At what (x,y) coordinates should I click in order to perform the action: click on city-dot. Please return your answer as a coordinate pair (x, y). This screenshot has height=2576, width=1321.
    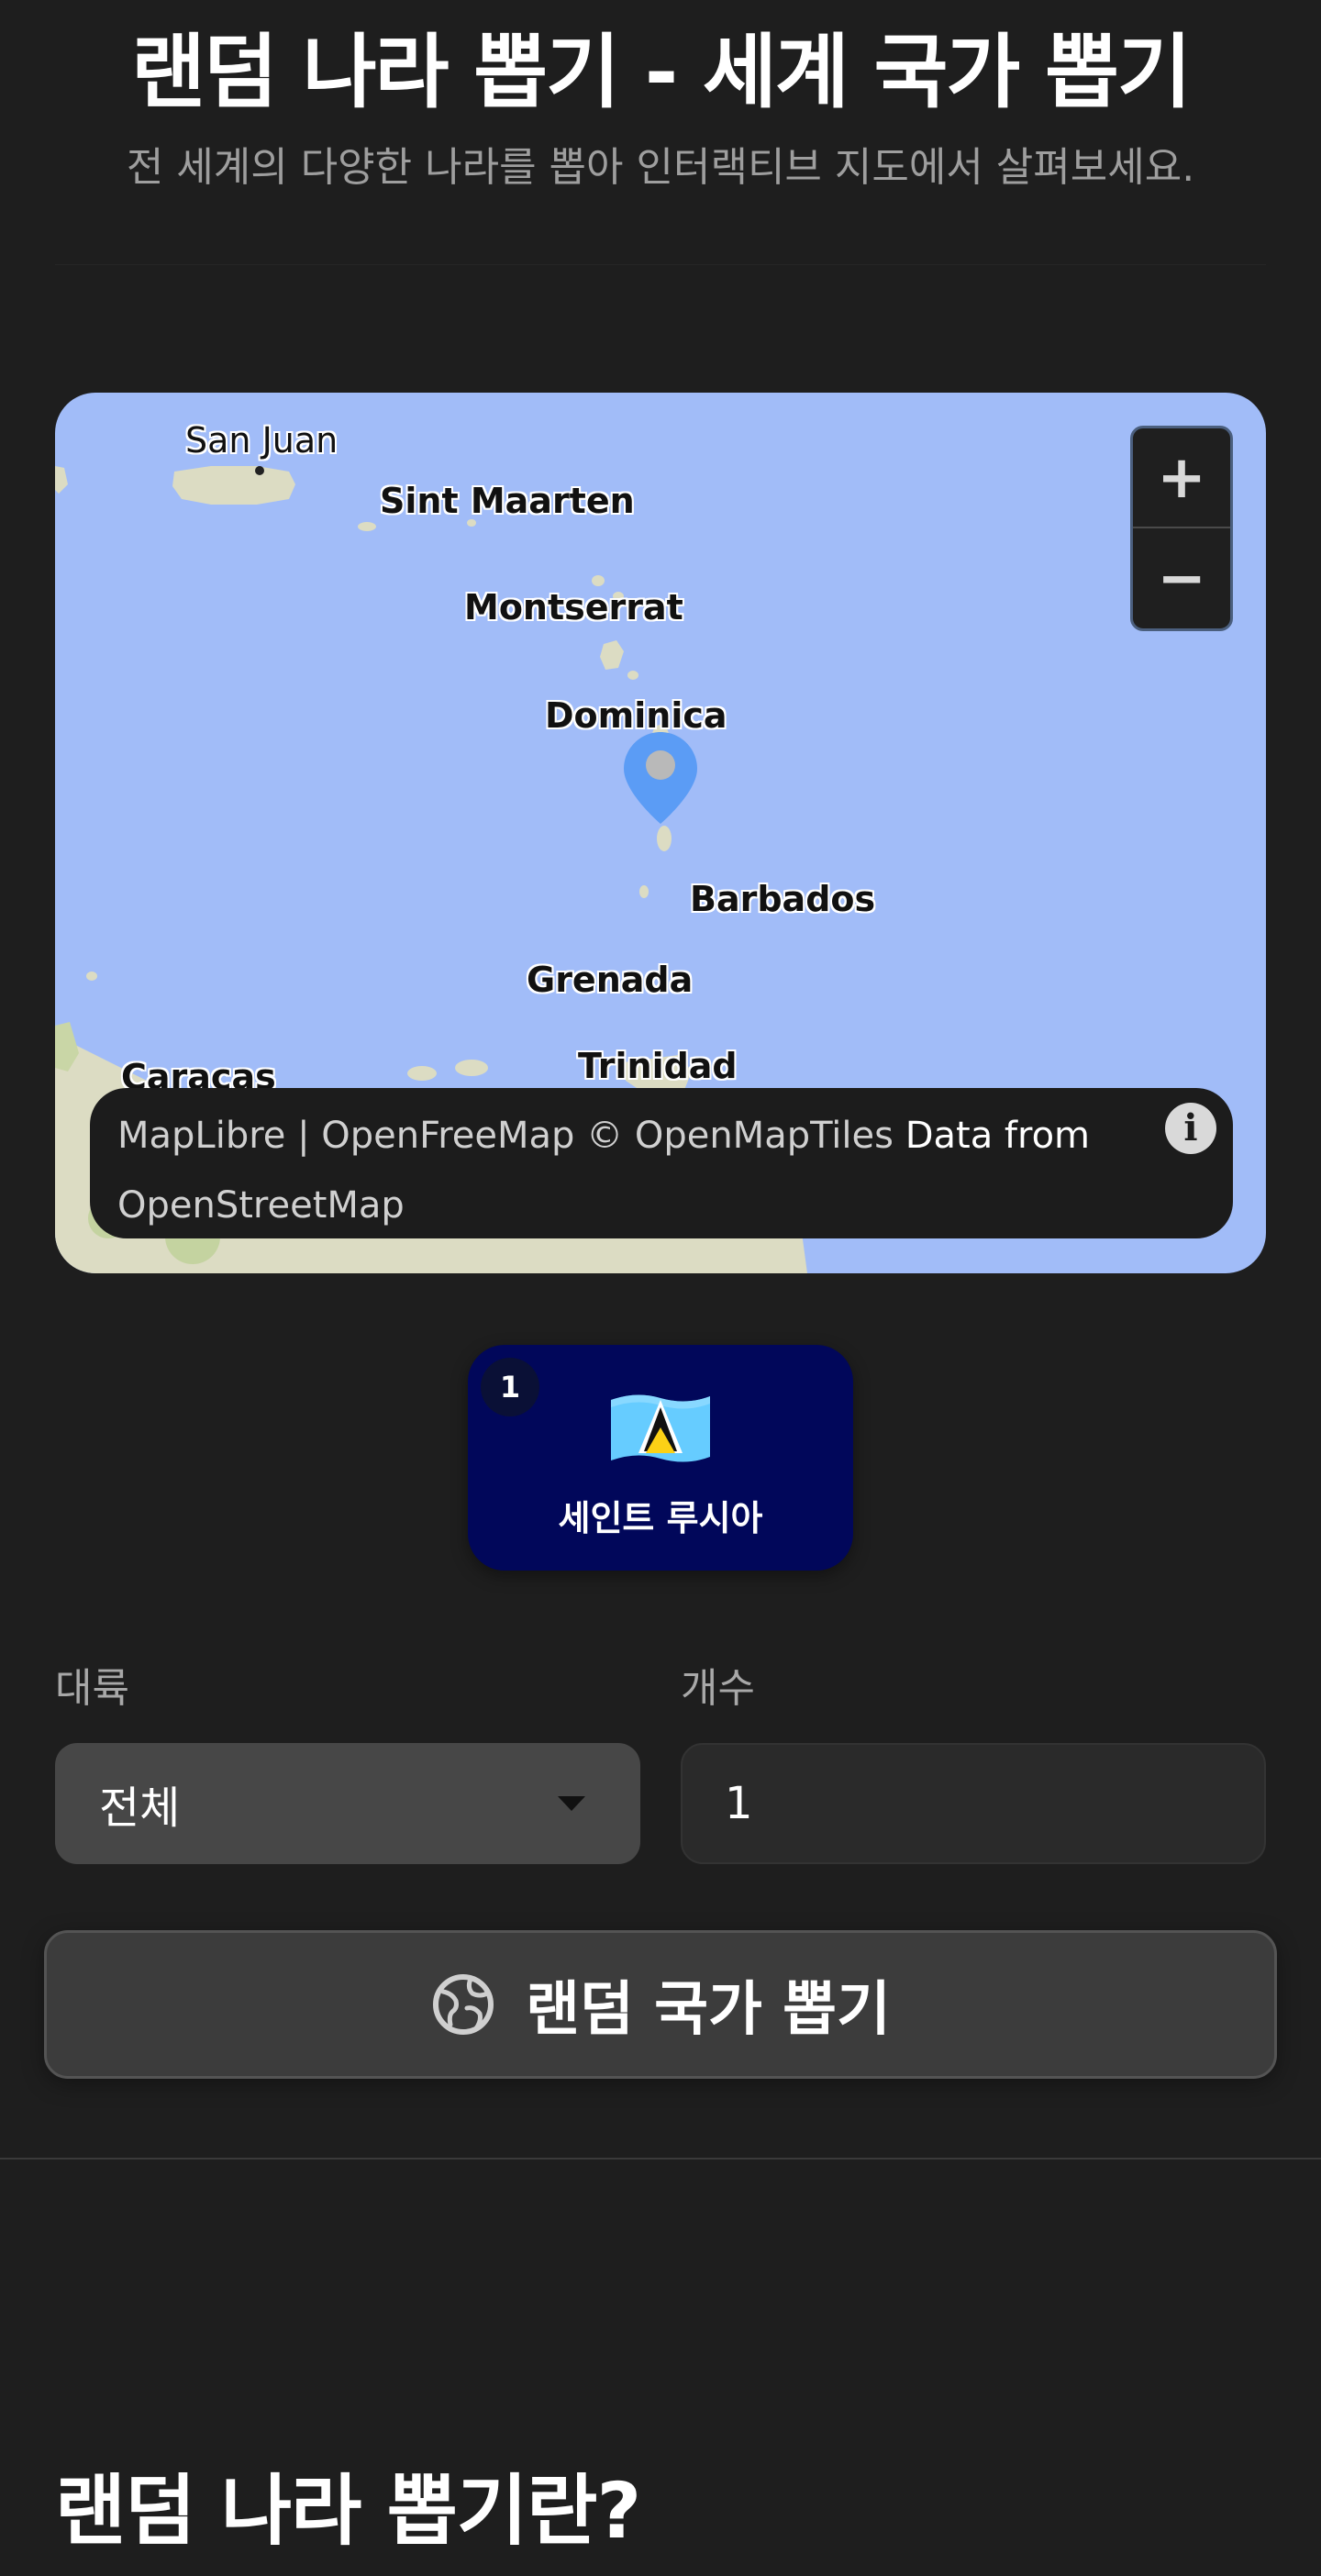
    Looking at the image, I should click on (259, 470).